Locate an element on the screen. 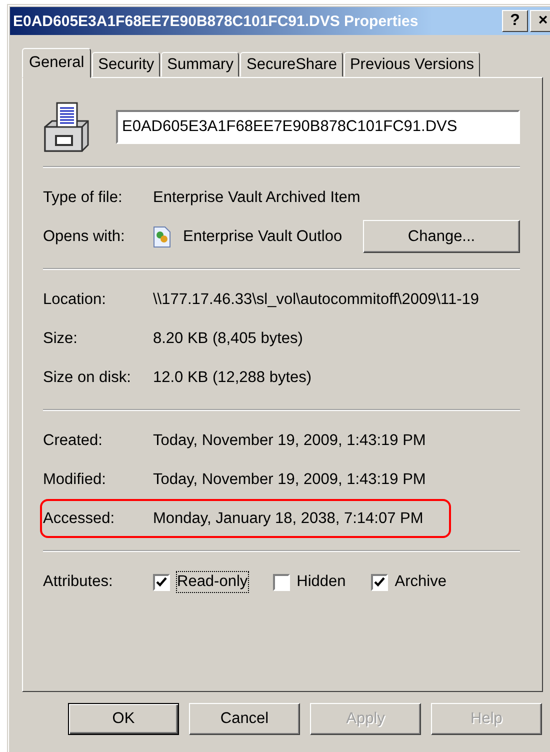 The image size is (550, 752). dialog-button: Cancel is located at coordinates (244, 719).